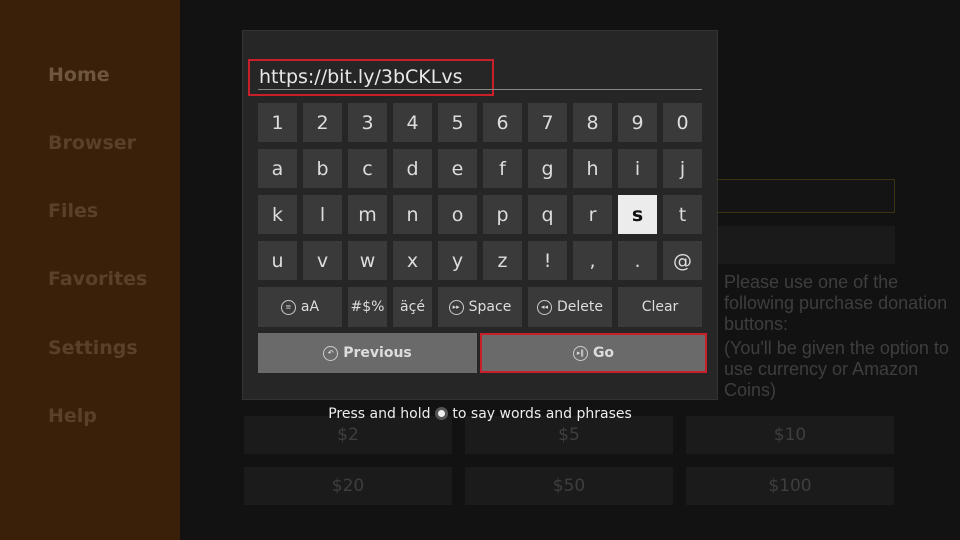 Image resolution: width=960 pixels, height=540 pixels. I want to click on key-symbol: ., so click(637, 260).